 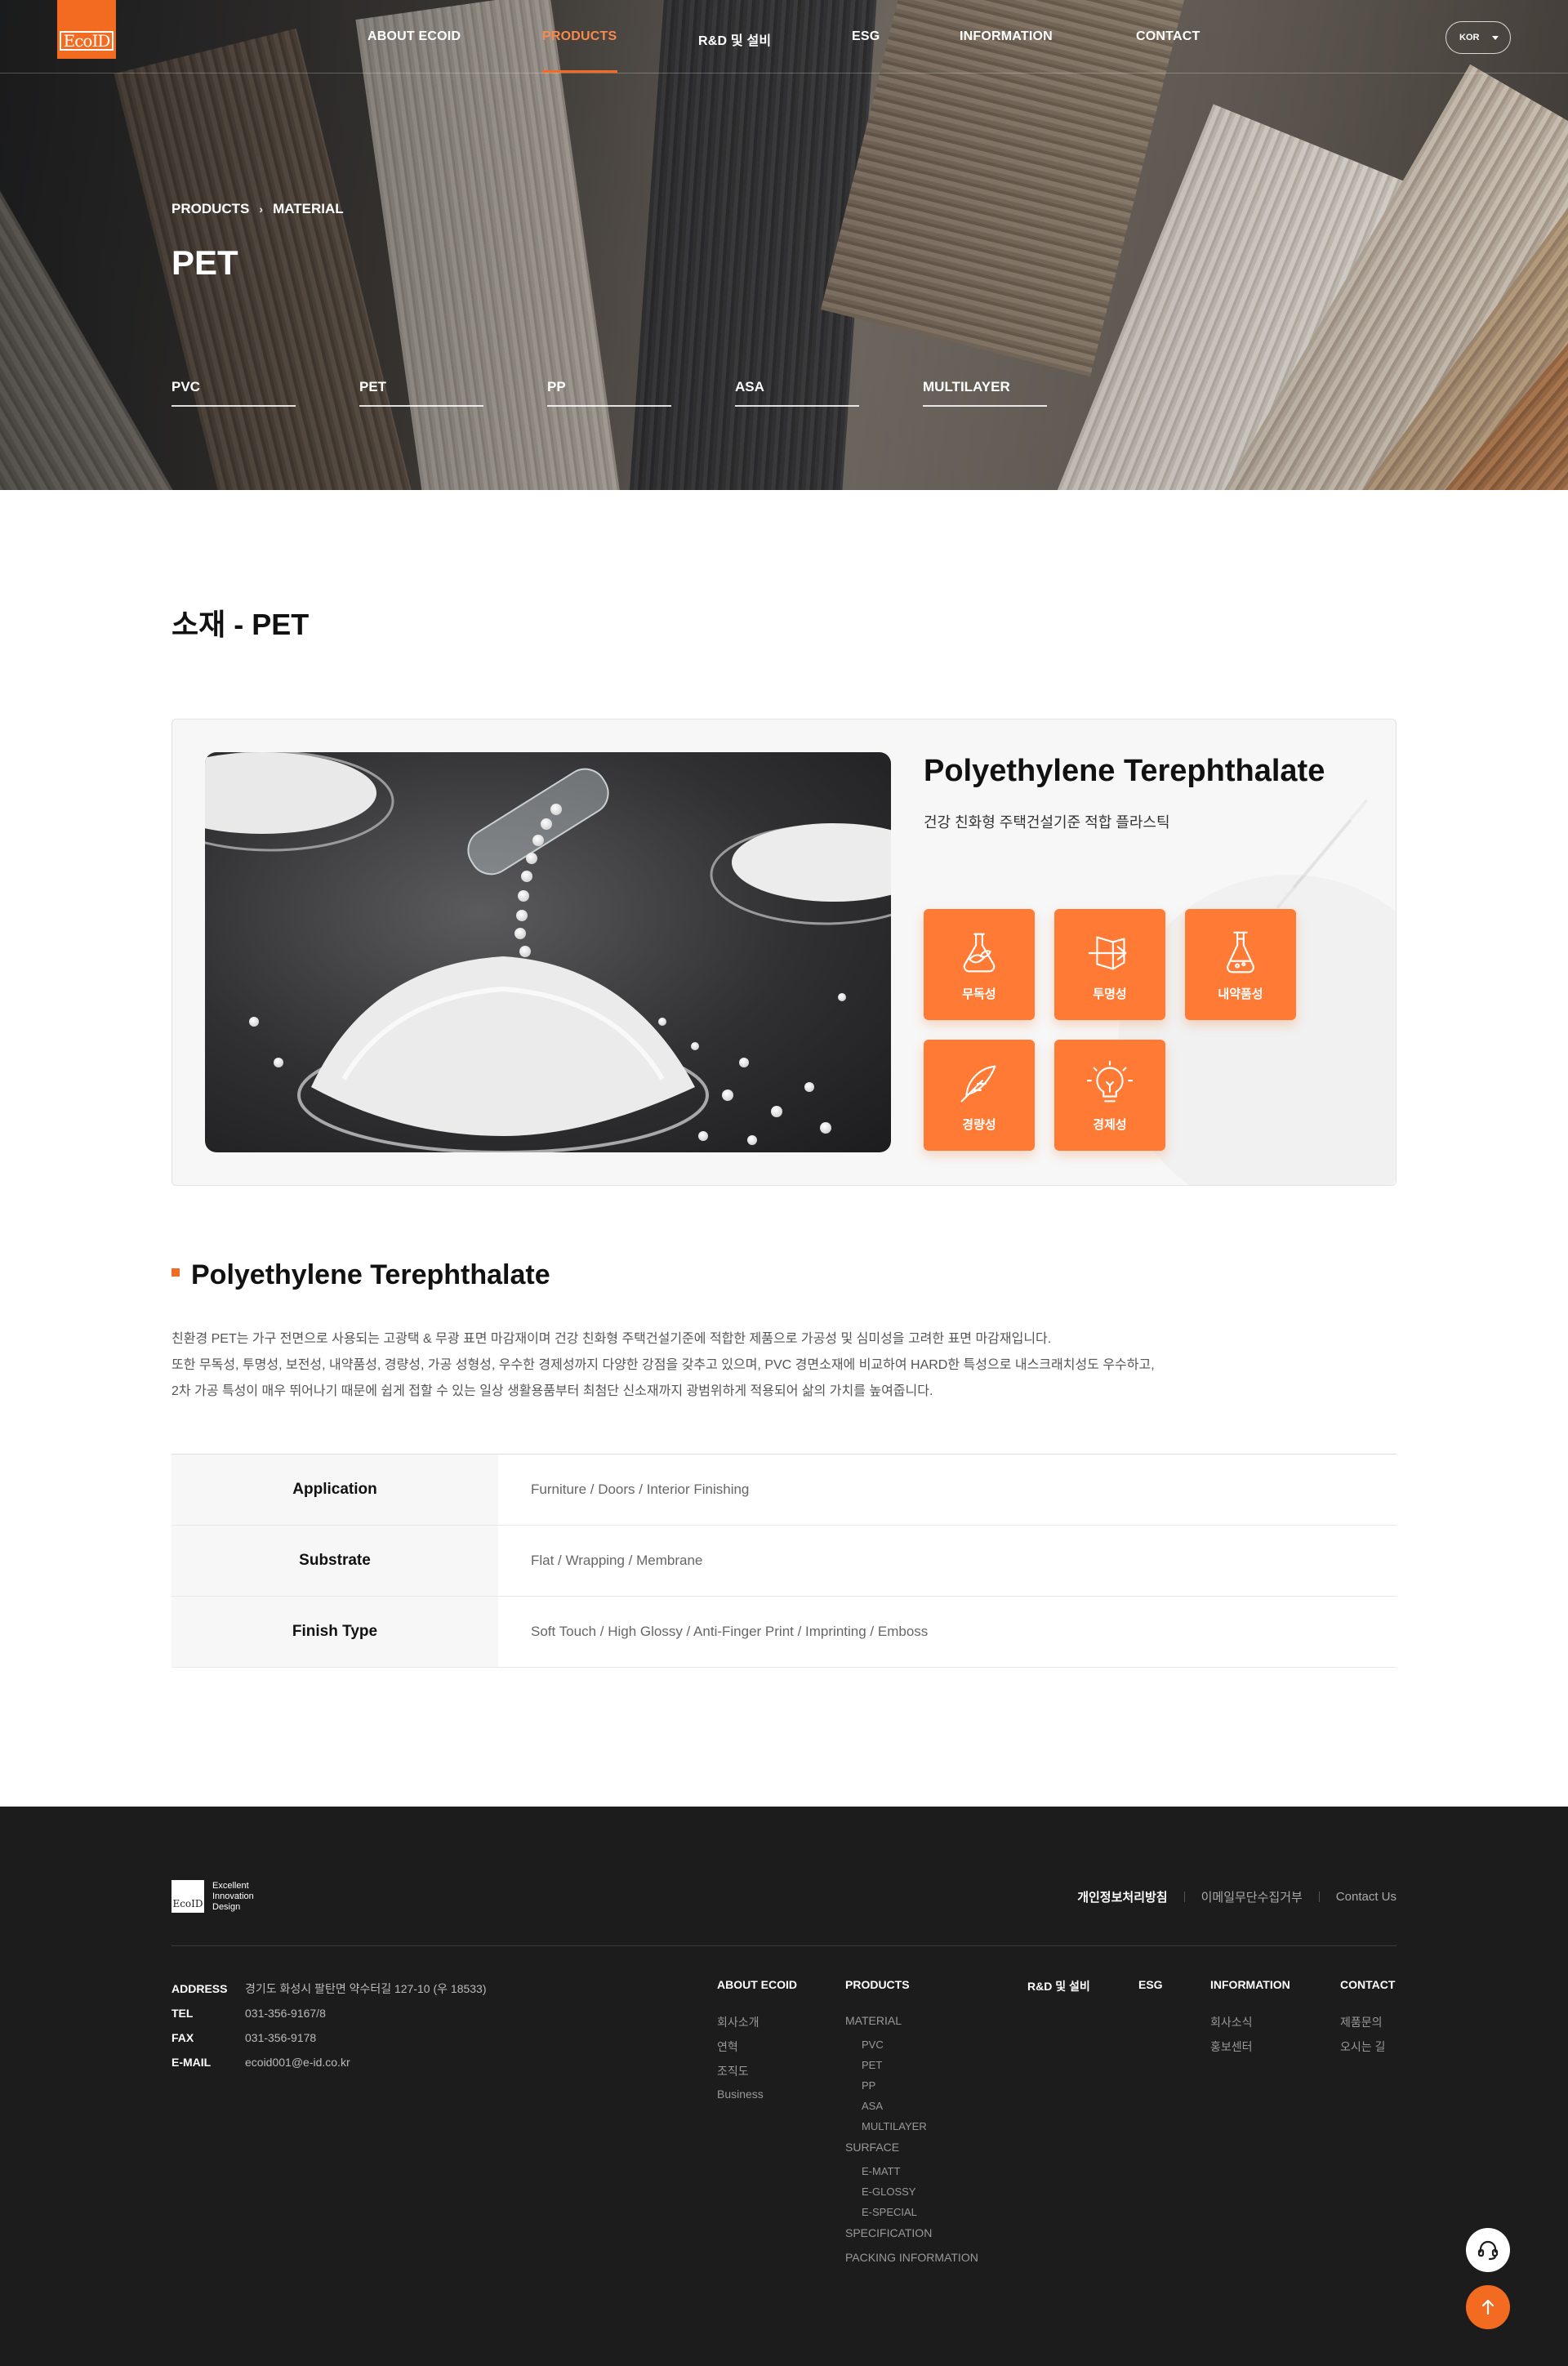 I want to click on feature-label: 투명성, so click(x=1110, y=994).